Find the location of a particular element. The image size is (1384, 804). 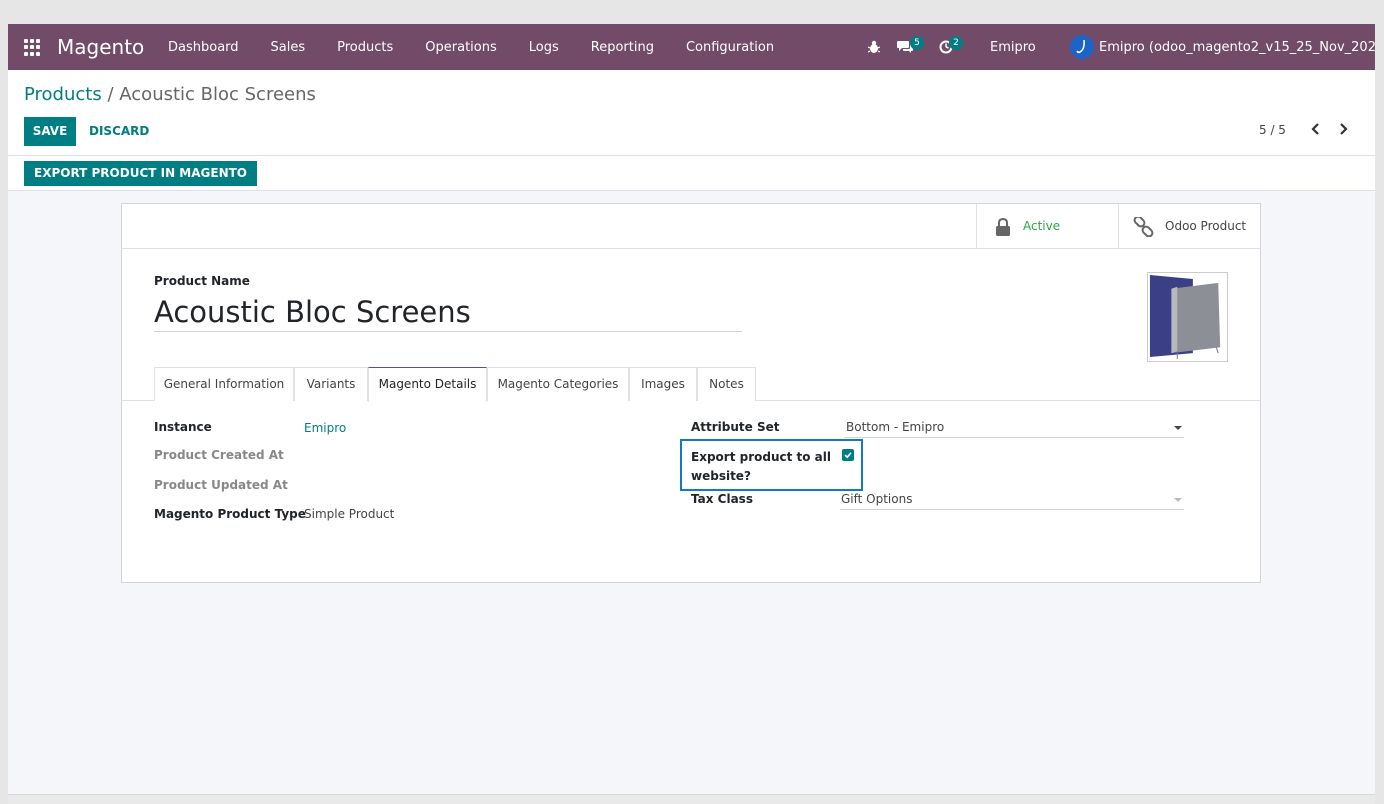

export-all-website-label-line1: Export product to all is located at coordinates (761, 457).